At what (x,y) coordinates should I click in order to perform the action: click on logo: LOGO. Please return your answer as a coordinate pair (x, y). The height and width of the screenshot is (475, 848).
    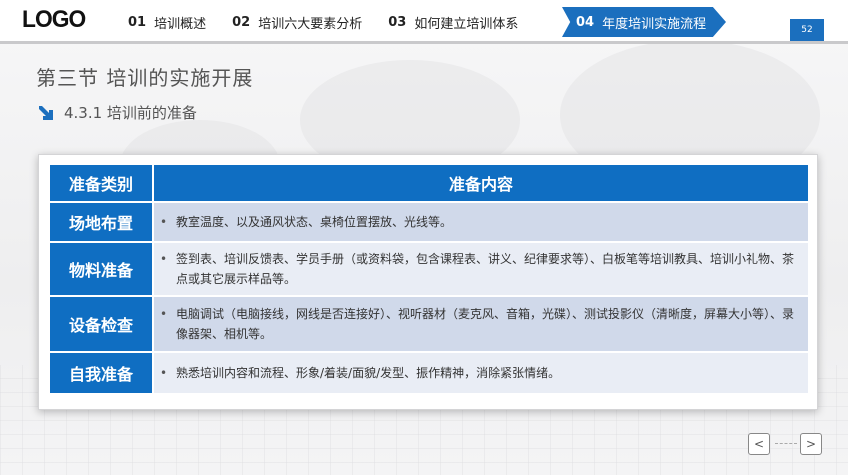
    Looking at the image, I should click on (54, 19).